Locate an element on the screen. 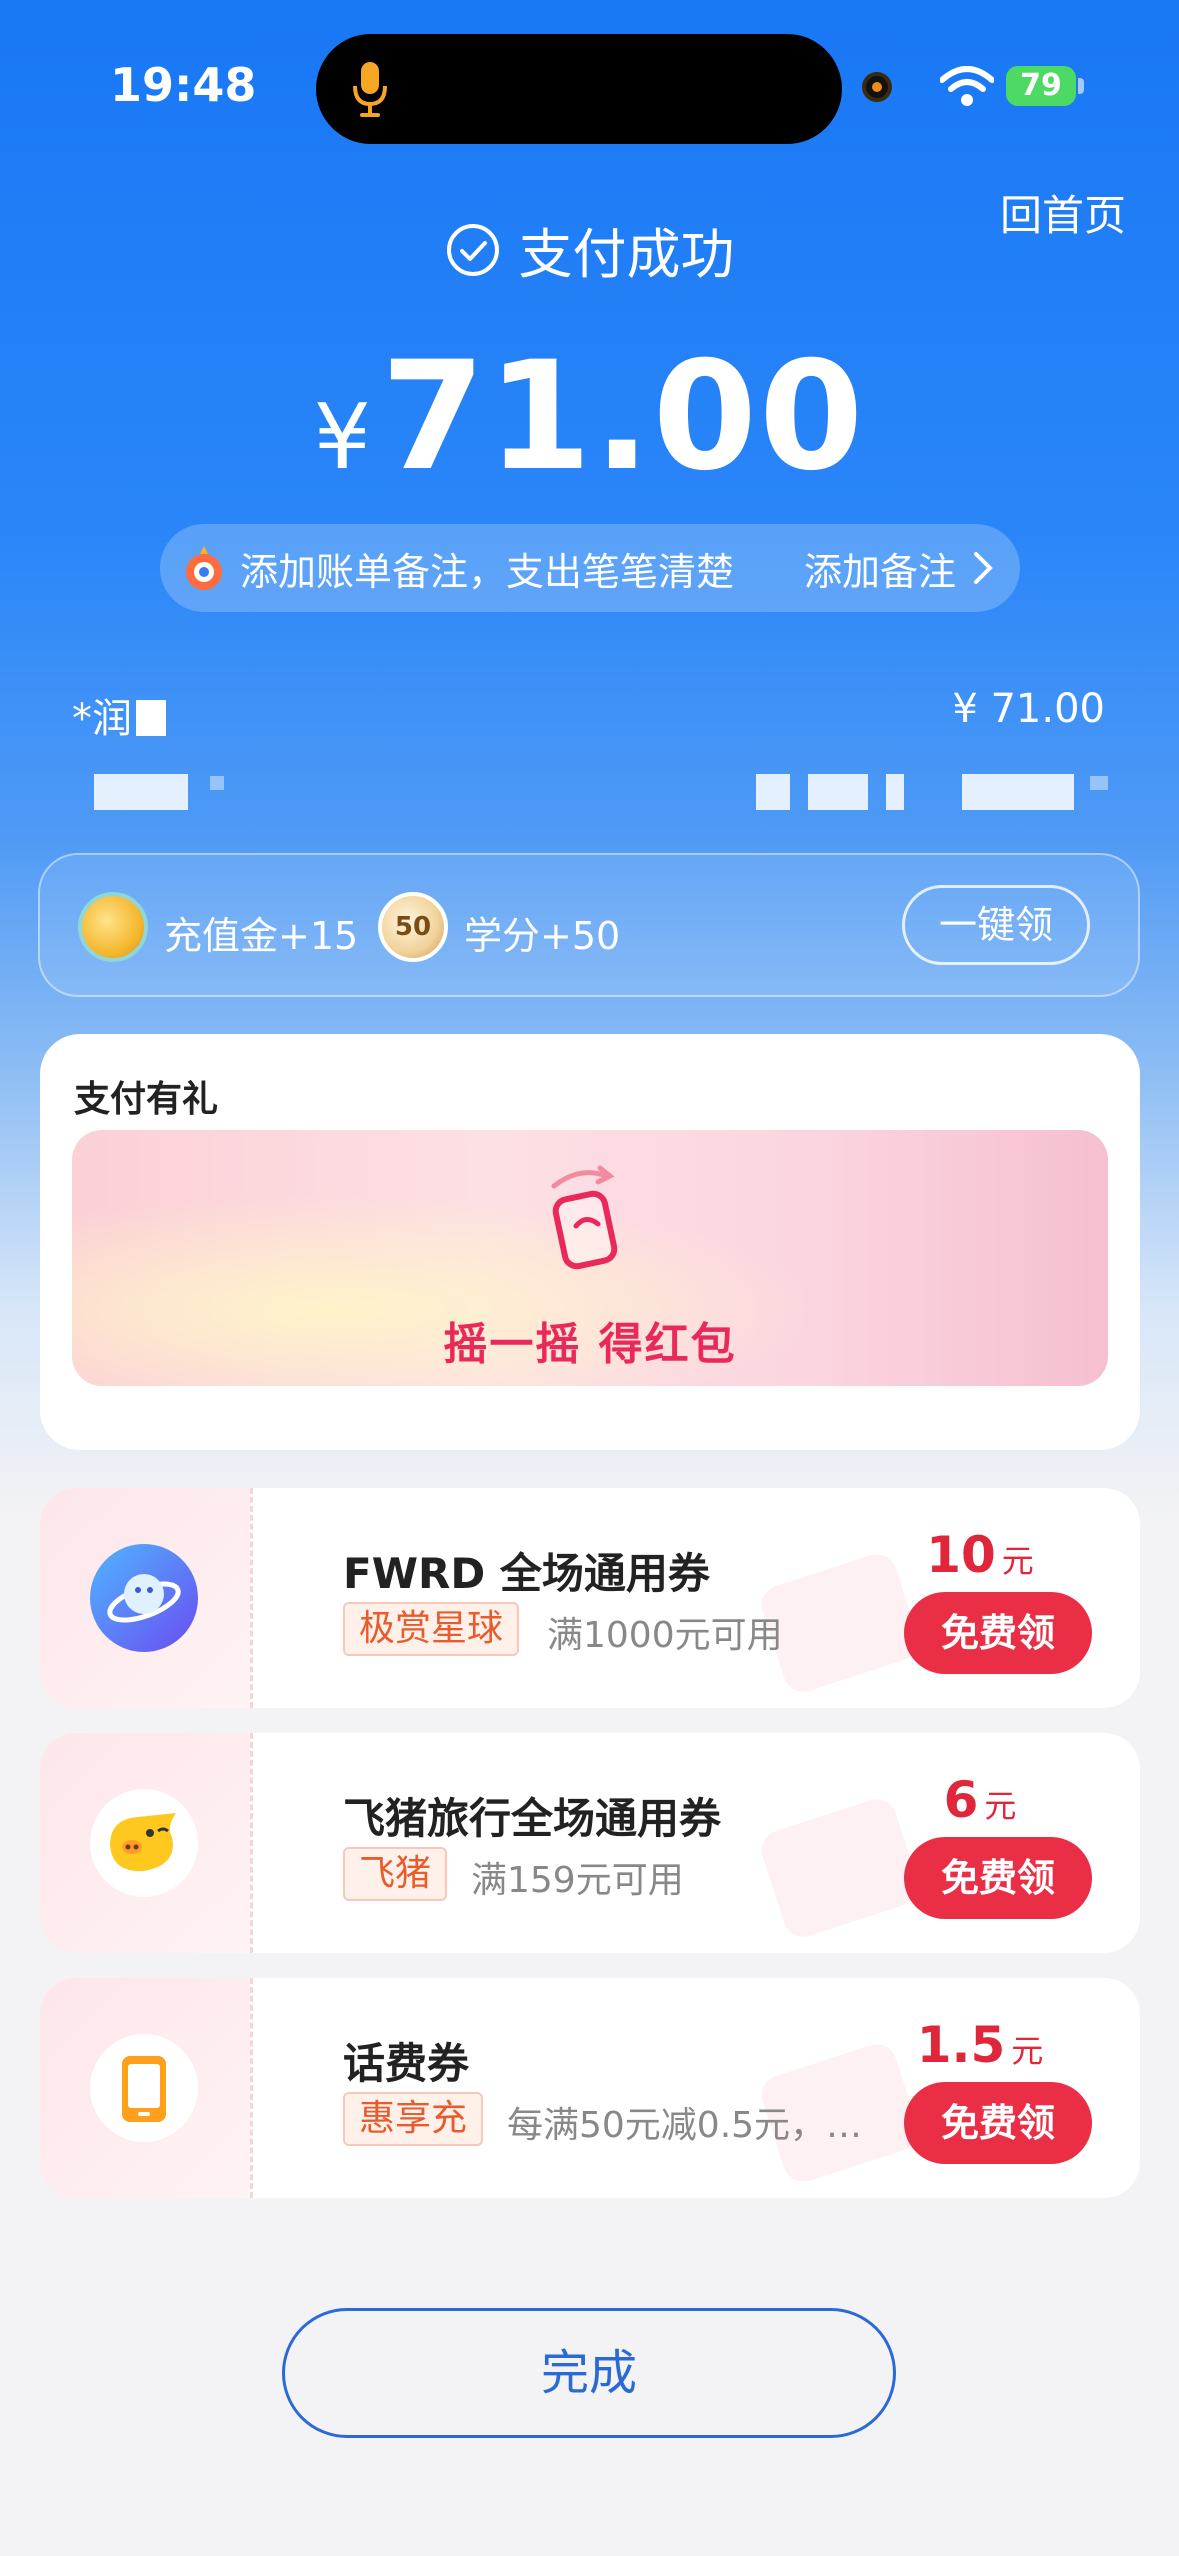 This screenshot has width=1179, height=2556. payee-name: *润 is located at coordinates (119, 715).